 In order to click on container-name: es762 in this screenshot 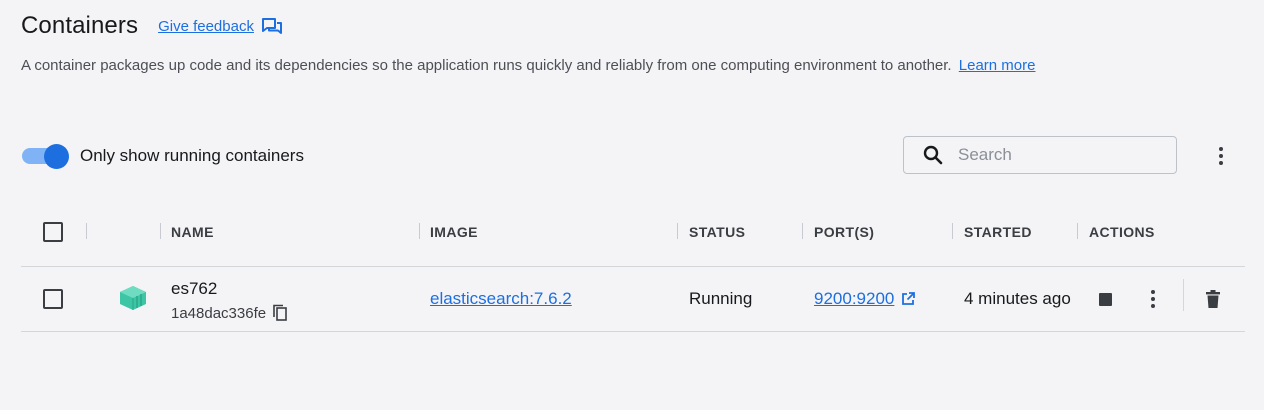, I will do `click(194, 289)`.